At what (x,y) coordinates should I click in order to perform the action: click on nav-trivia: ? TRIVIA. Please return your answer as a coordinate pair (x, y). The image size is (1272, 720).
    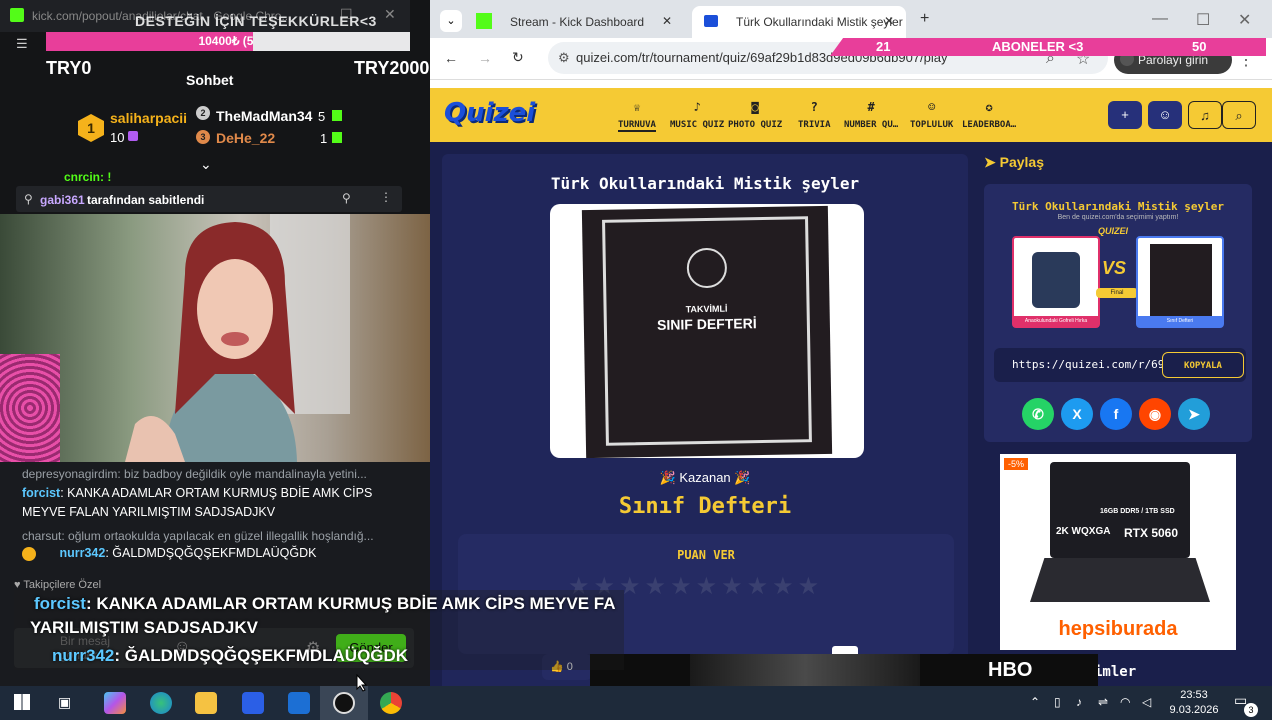
    Looking at the image, I should click on (814, 115).